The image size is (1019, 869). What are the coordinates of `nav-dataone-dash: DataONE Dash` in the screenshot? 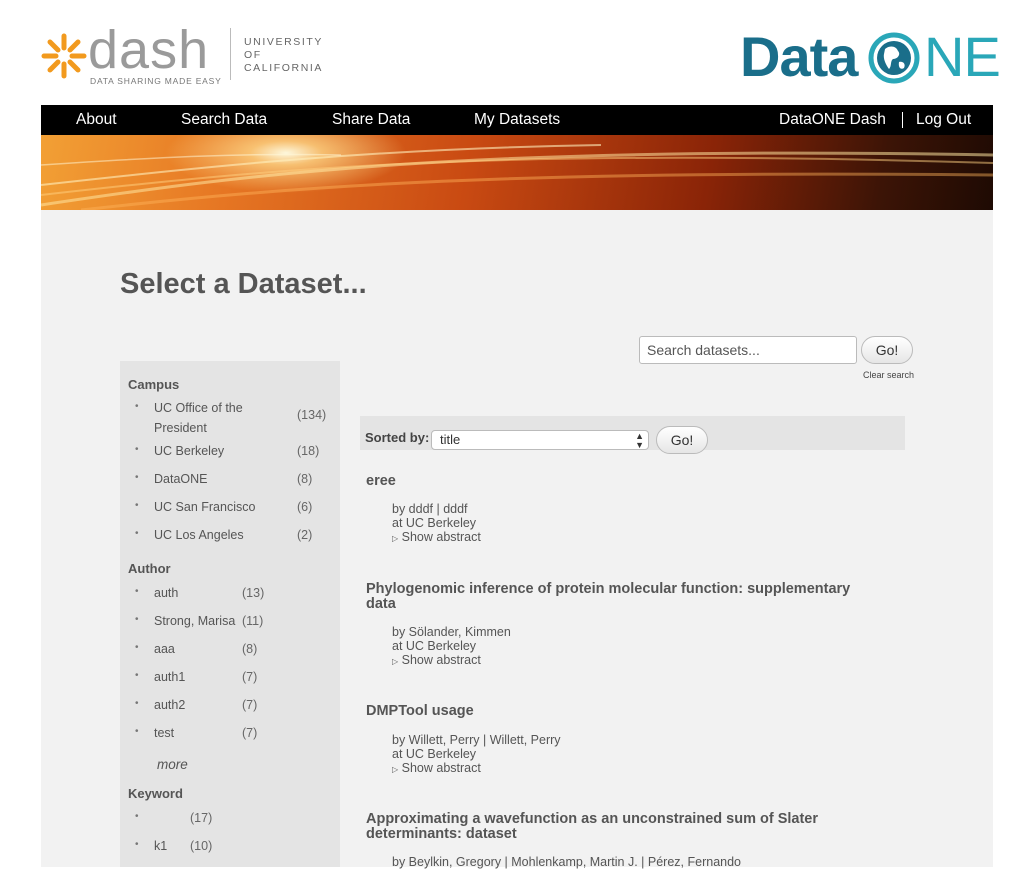 It's located at (832, 120).